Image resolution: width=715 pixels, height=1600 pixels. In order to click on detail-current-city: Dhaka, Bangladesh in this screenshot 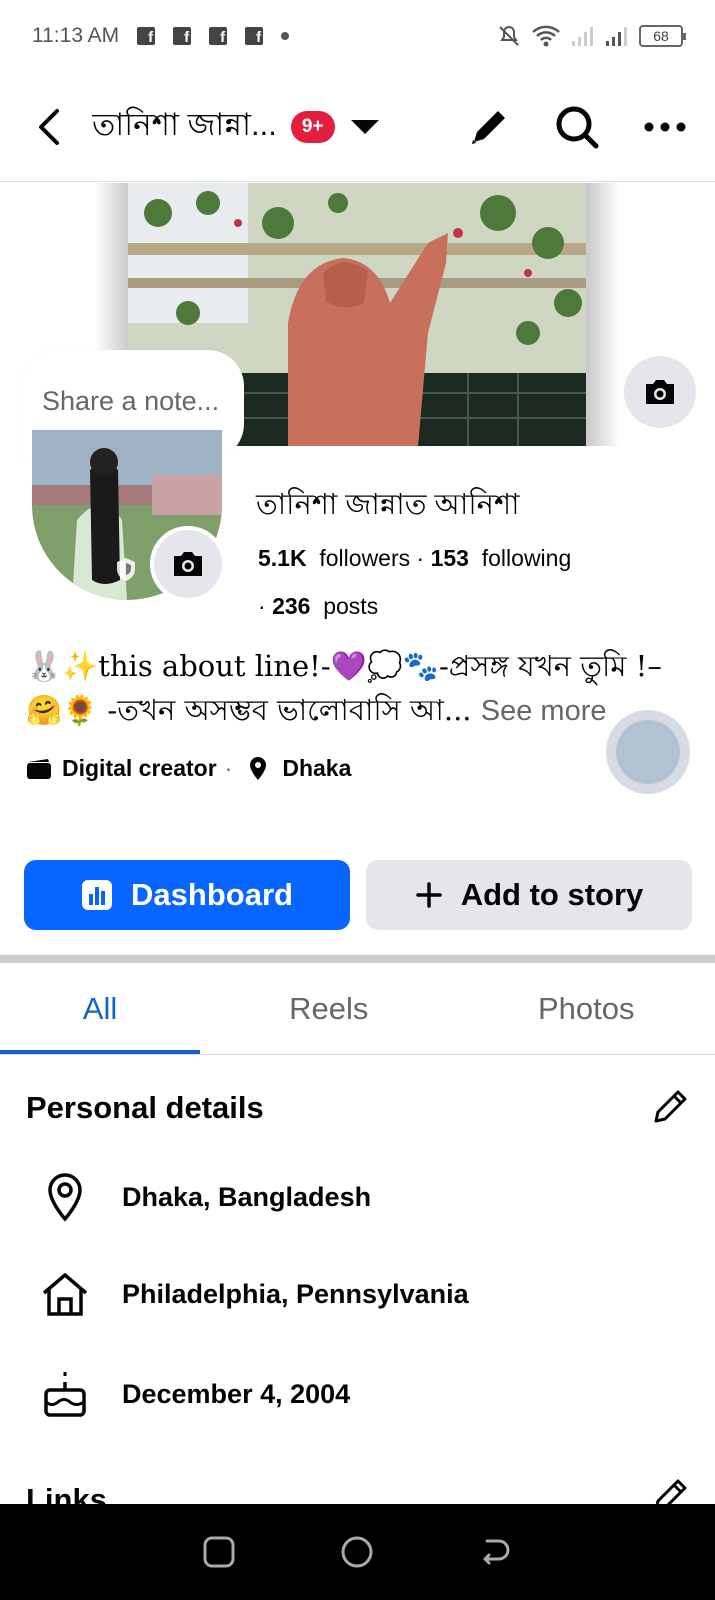, I will do `click(205, 1197)`.